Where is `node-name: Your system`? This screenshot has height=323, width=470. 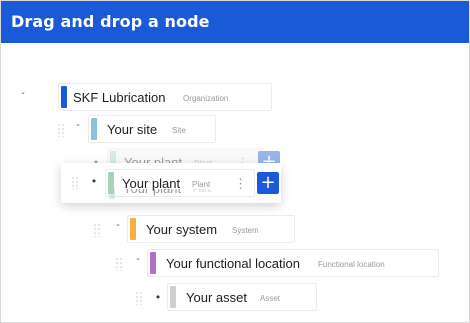
node-name: Your system is located at coordinates (182, 229).